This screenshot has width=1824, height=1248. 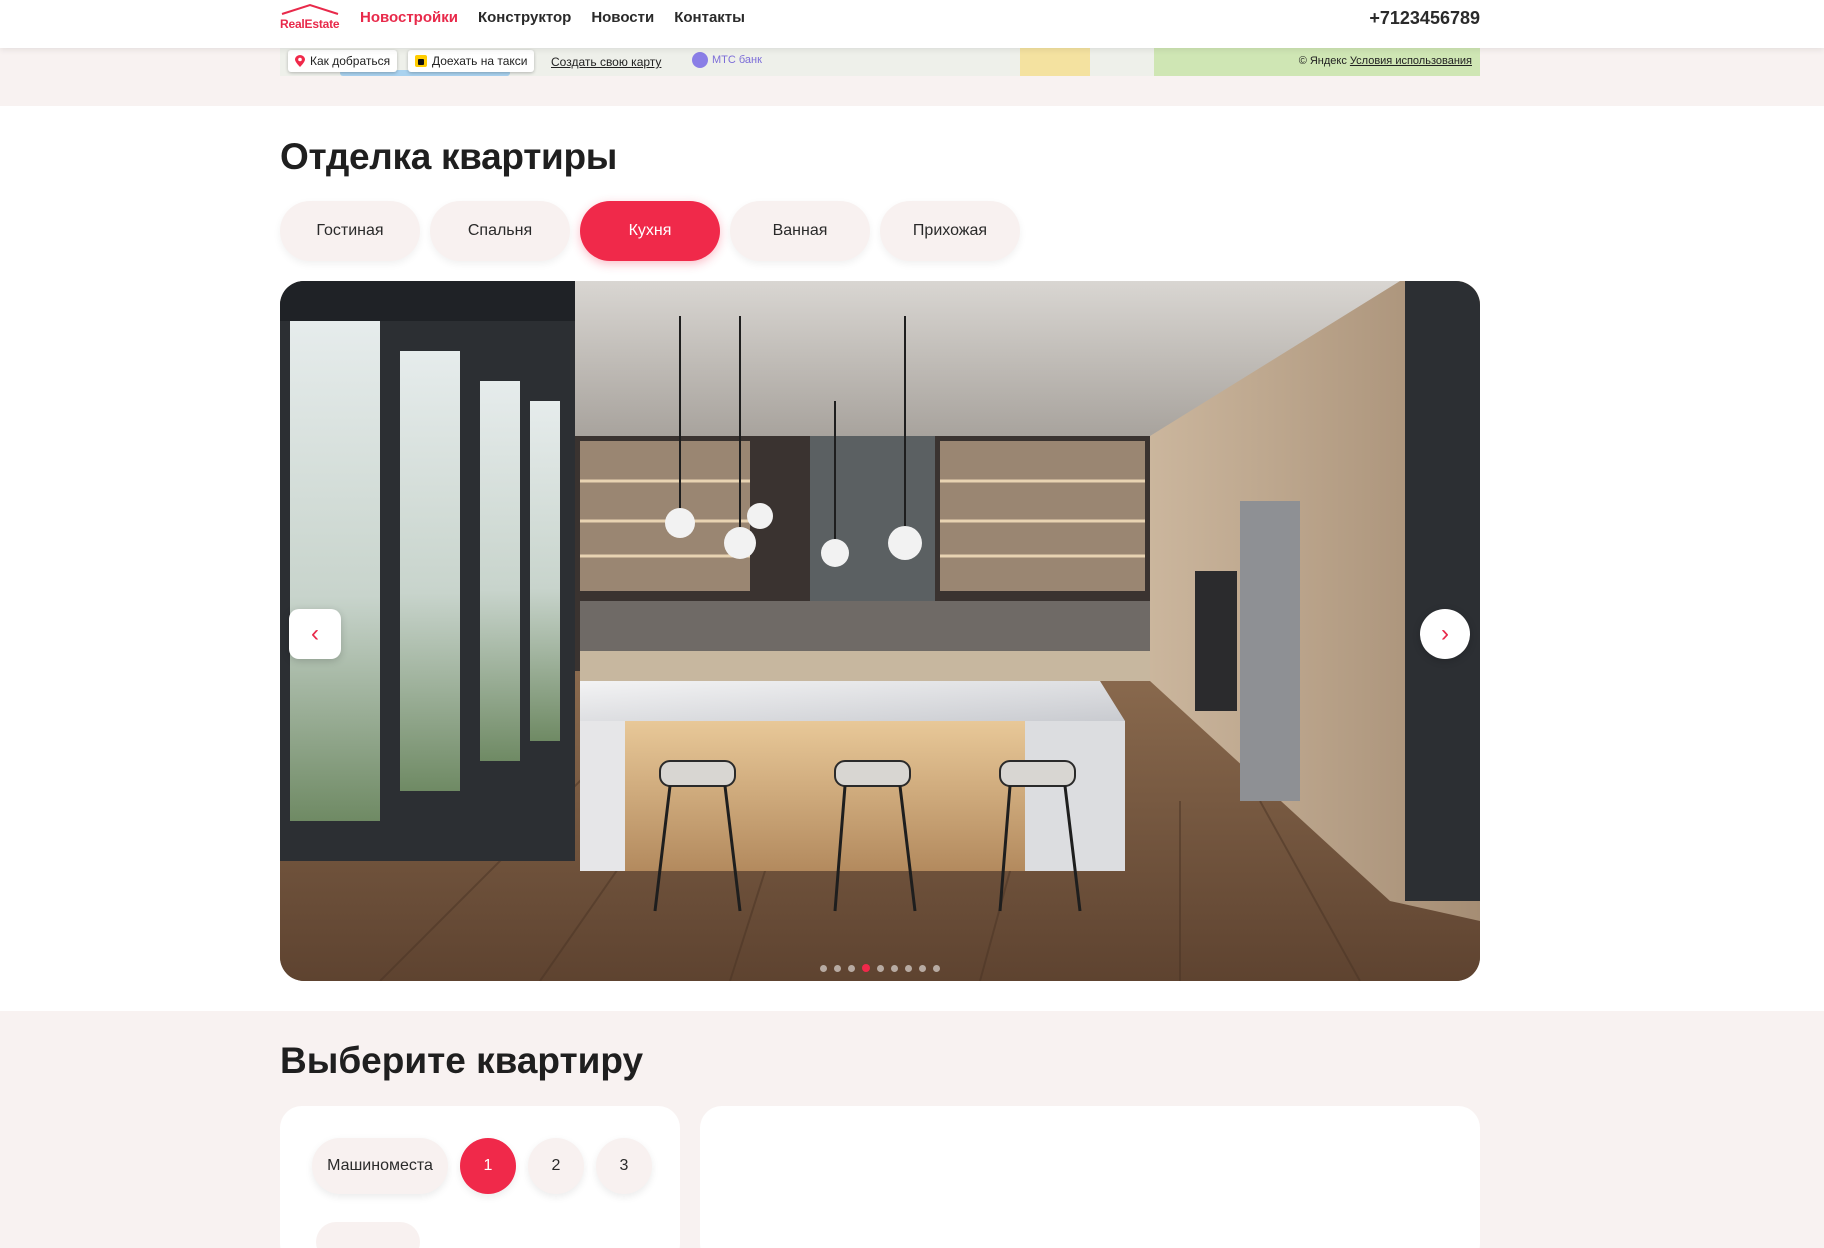 I want to click on filter-extra-button, so click(x=368, y=1235).